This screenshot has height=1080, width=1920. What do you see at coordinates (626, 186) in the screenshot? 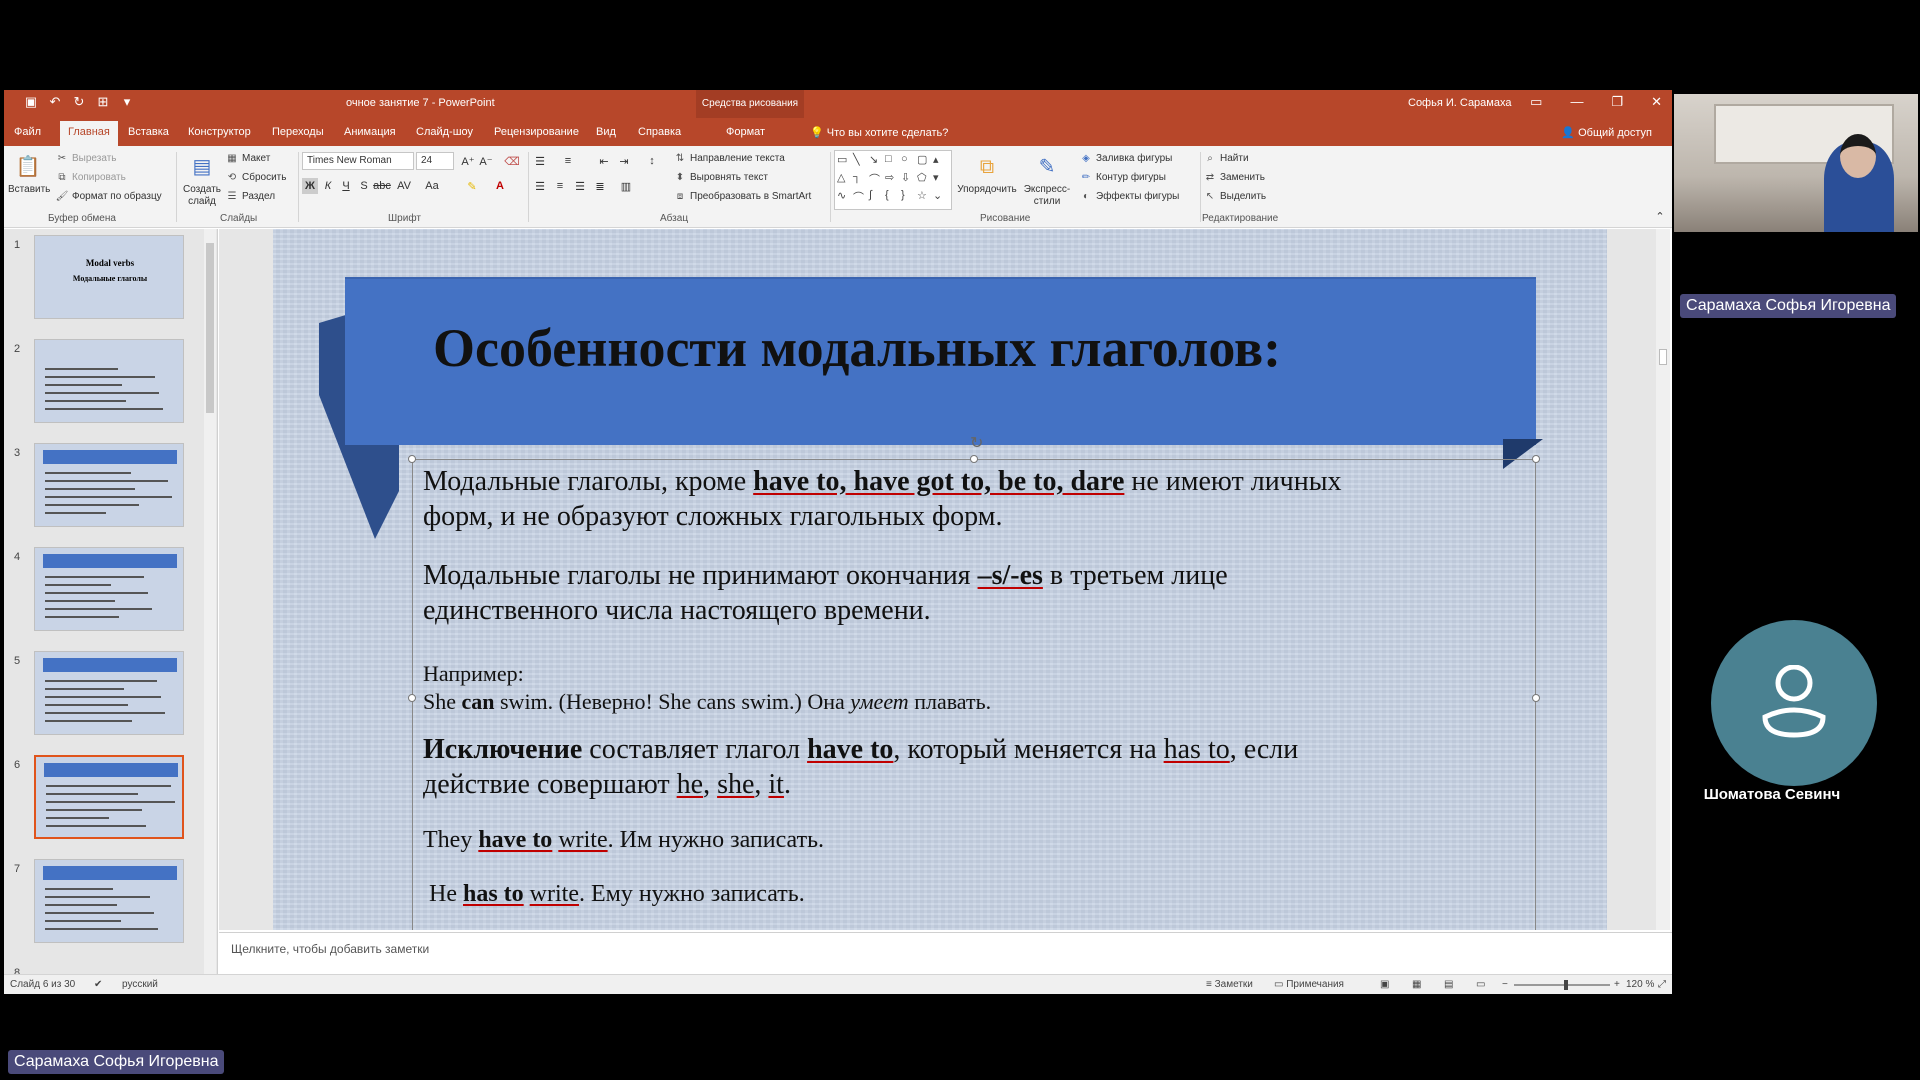
I see `columns-icon: ▥` at bounding box center [626, 186].